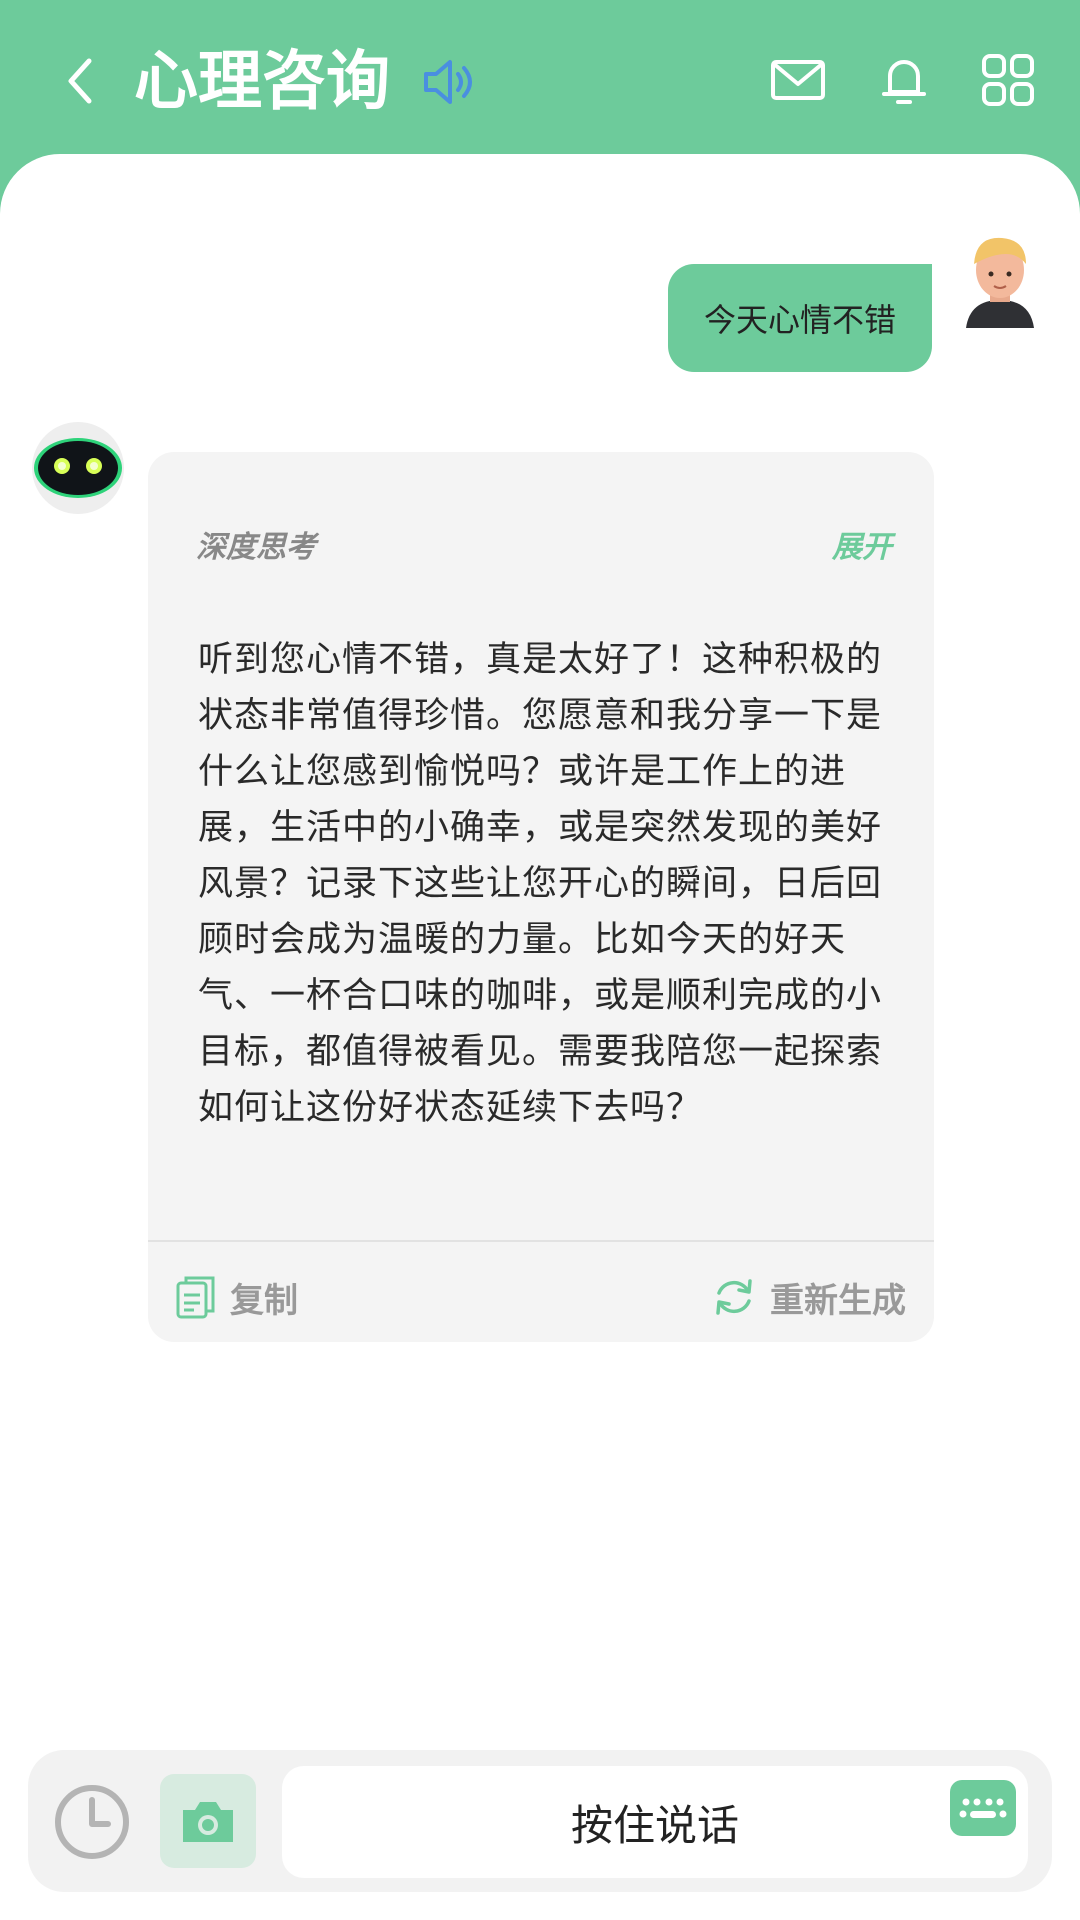 Image resolution: width=1080 pixels, height=1920 pixels. I want to click on bot-avatar, so click(78, 468).